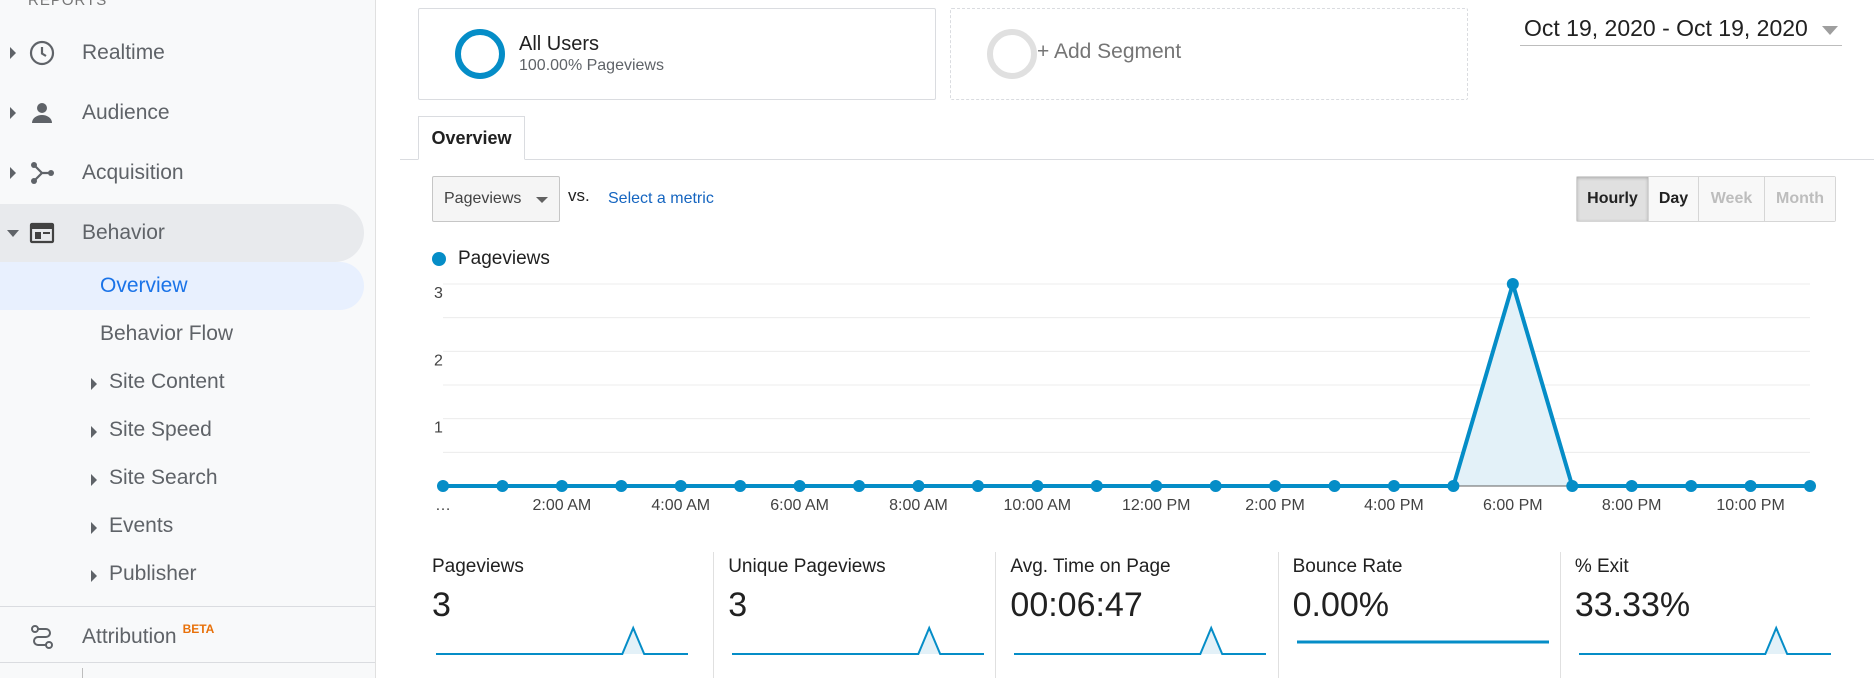 This screenshot has height=678, width=1874. I want to click on x-tick-label: 2:00 AM, so click(562, 505).